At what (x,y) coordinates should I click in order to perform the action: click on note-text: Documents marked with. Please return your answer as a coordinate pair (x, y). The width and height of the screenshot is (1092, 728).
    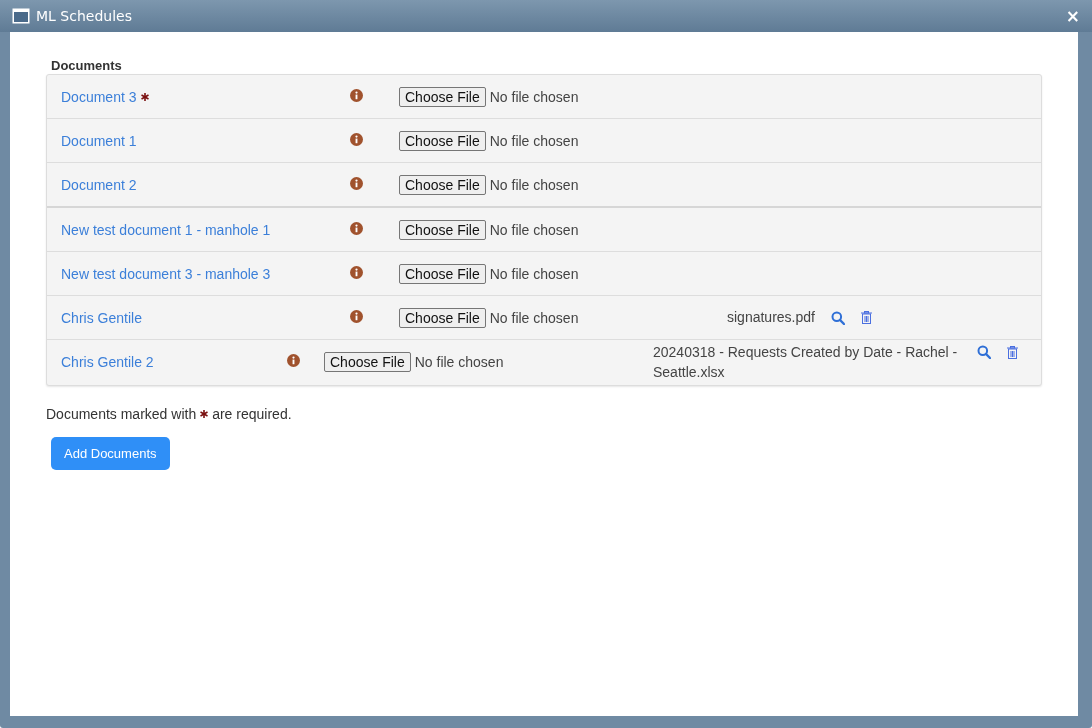
    Looking at the image, I should click on (121, 413).